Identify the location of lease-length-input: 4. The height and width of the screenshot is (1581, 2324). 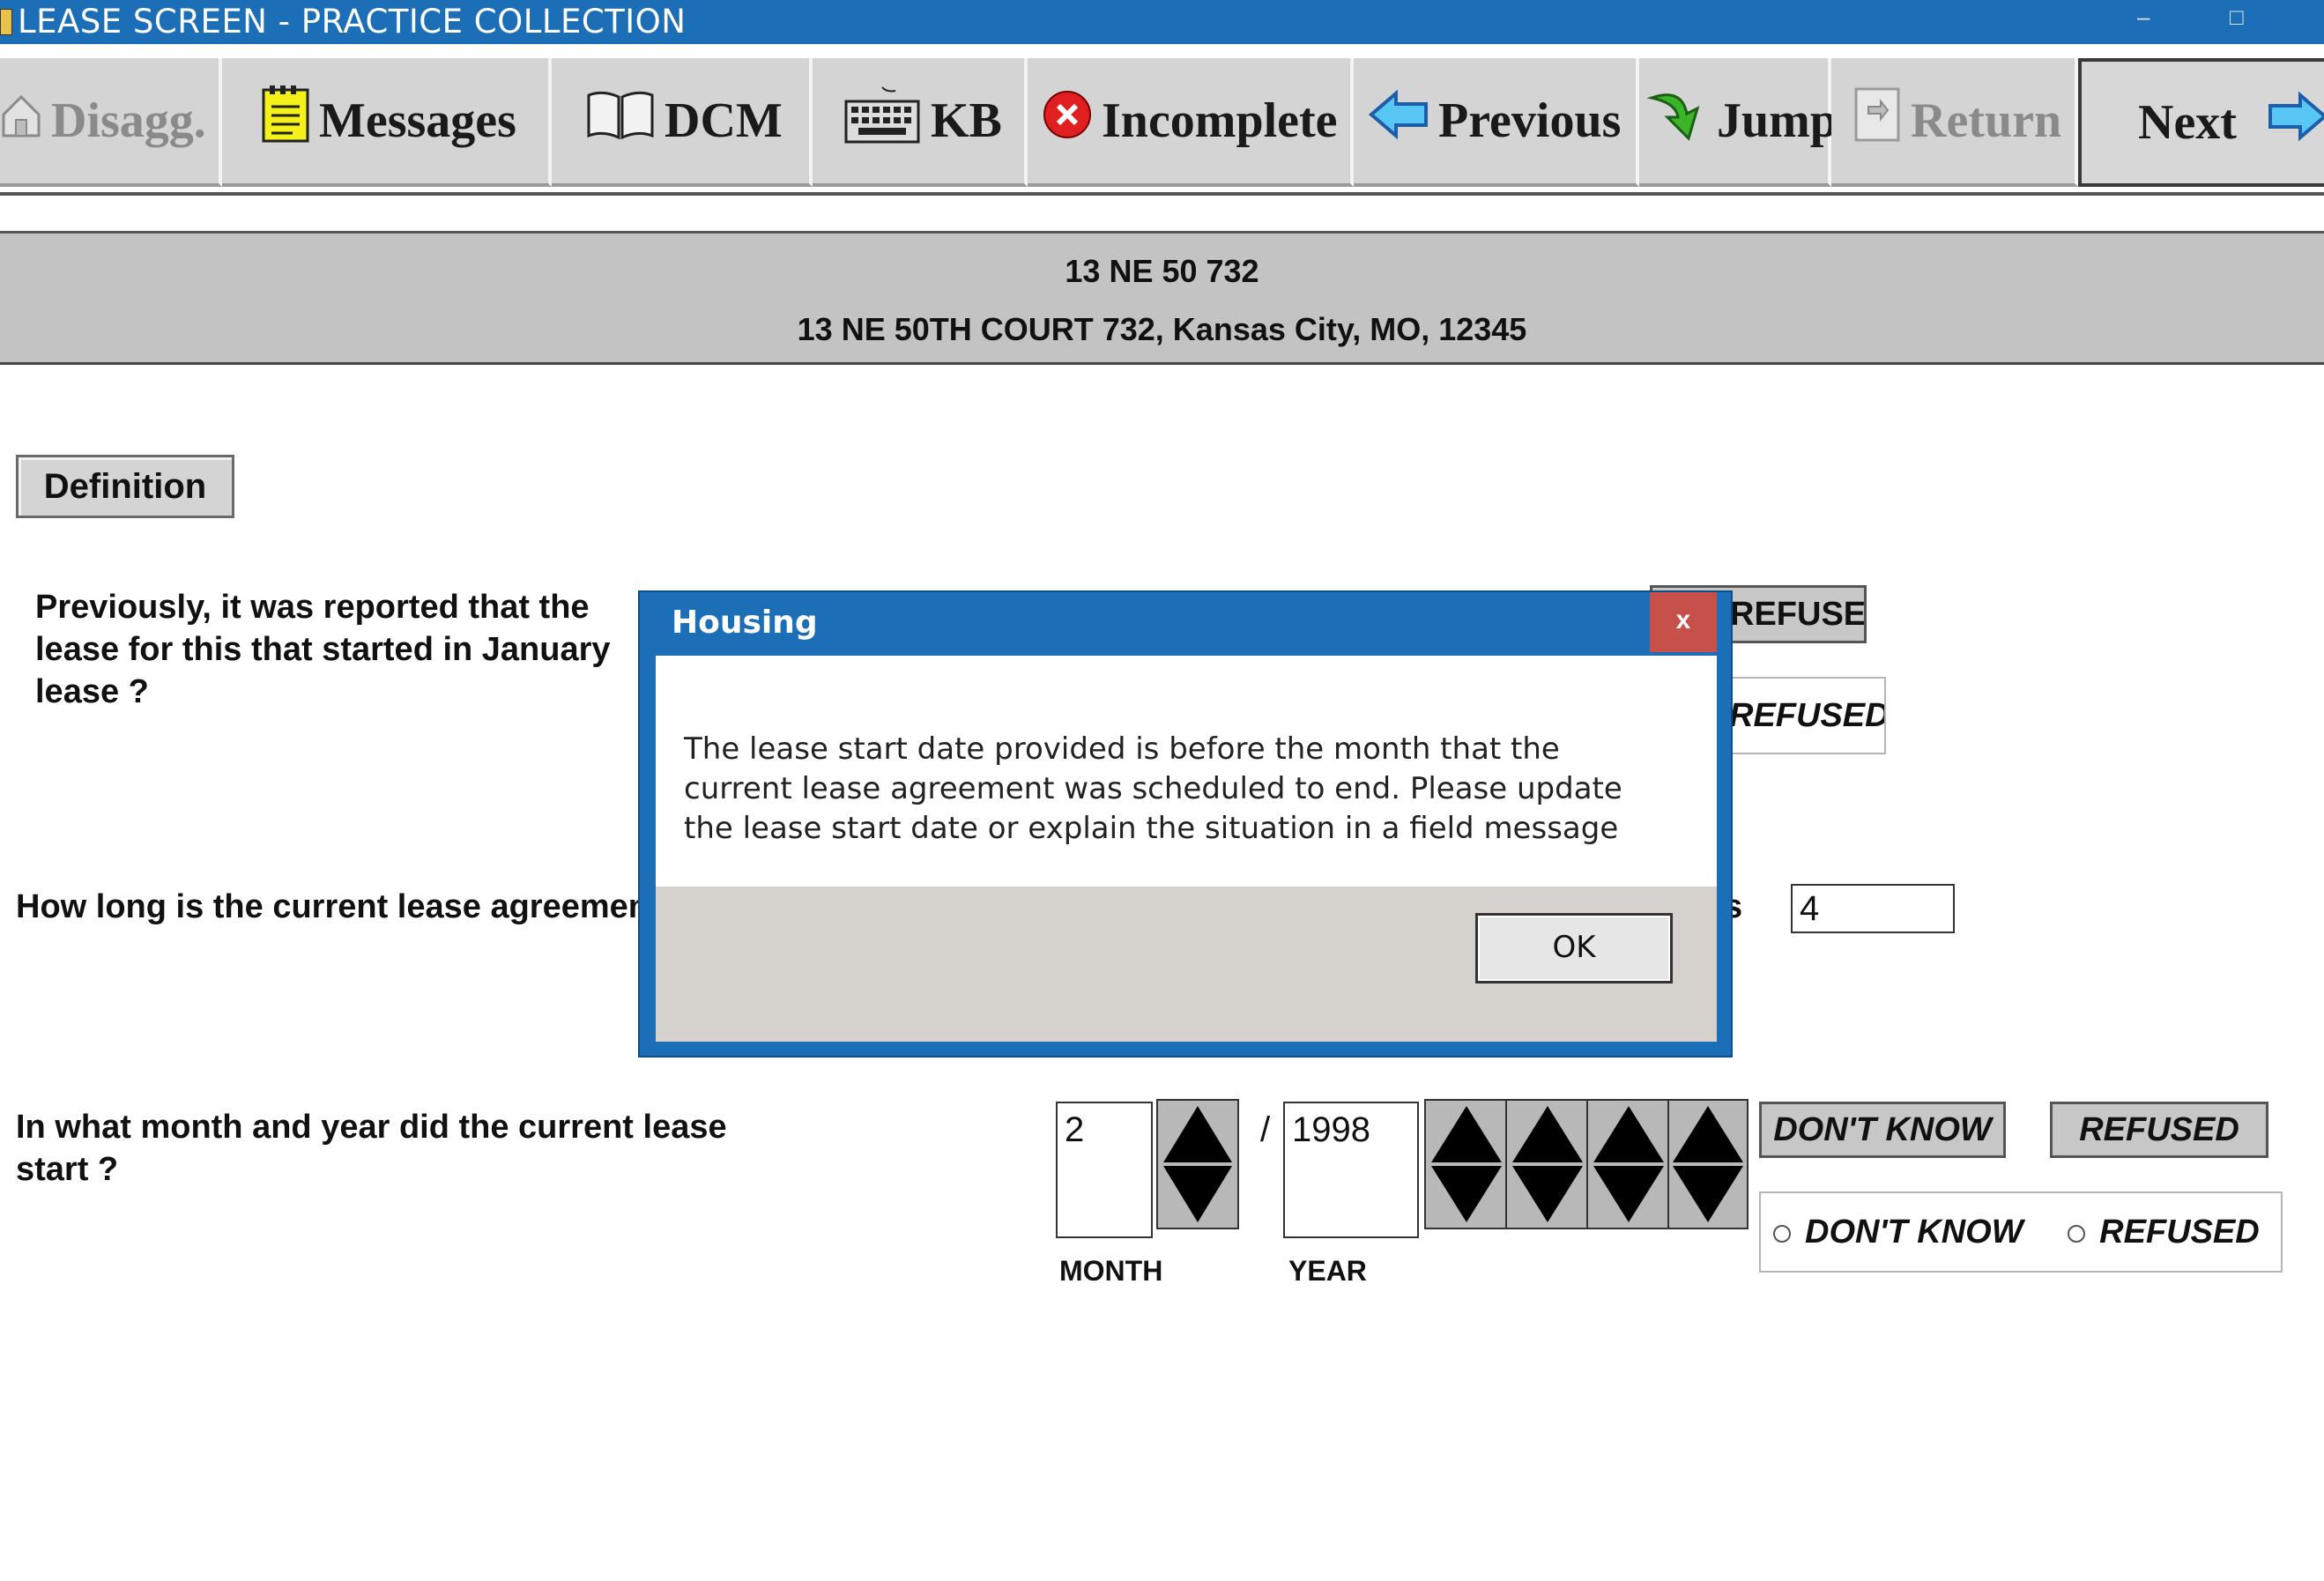
(1873, 908).